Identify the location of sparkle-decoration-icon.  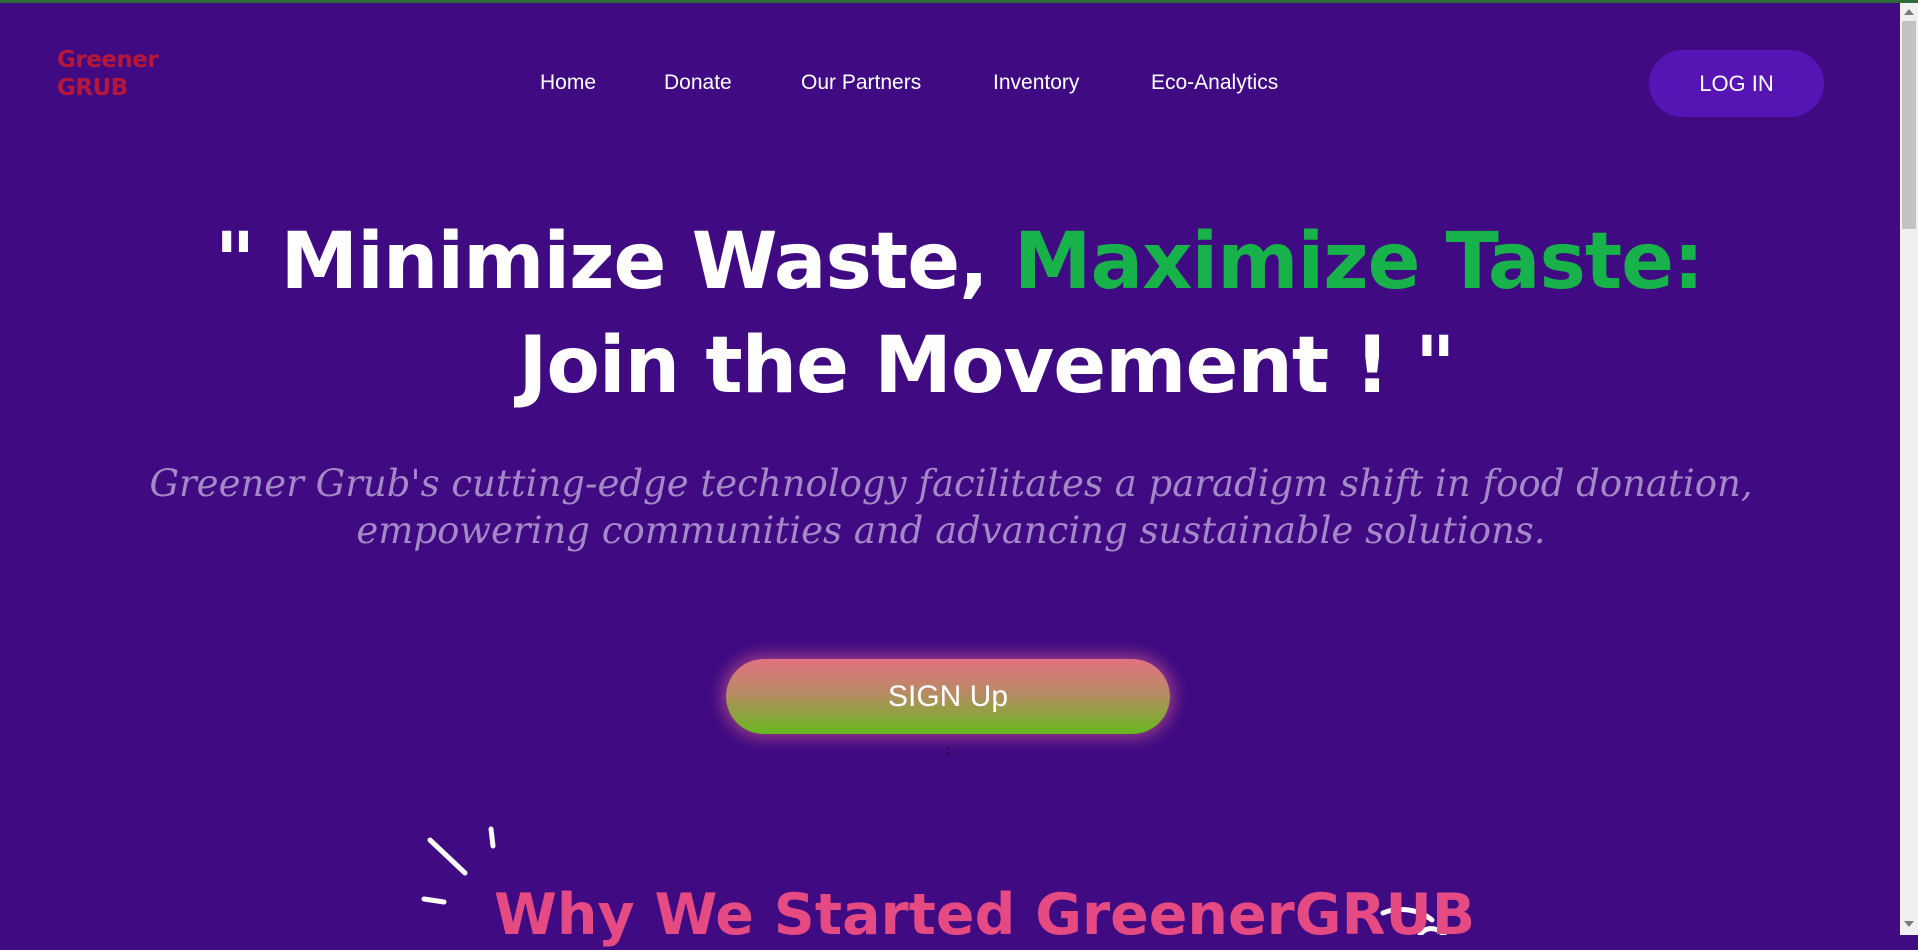
(934, 880).